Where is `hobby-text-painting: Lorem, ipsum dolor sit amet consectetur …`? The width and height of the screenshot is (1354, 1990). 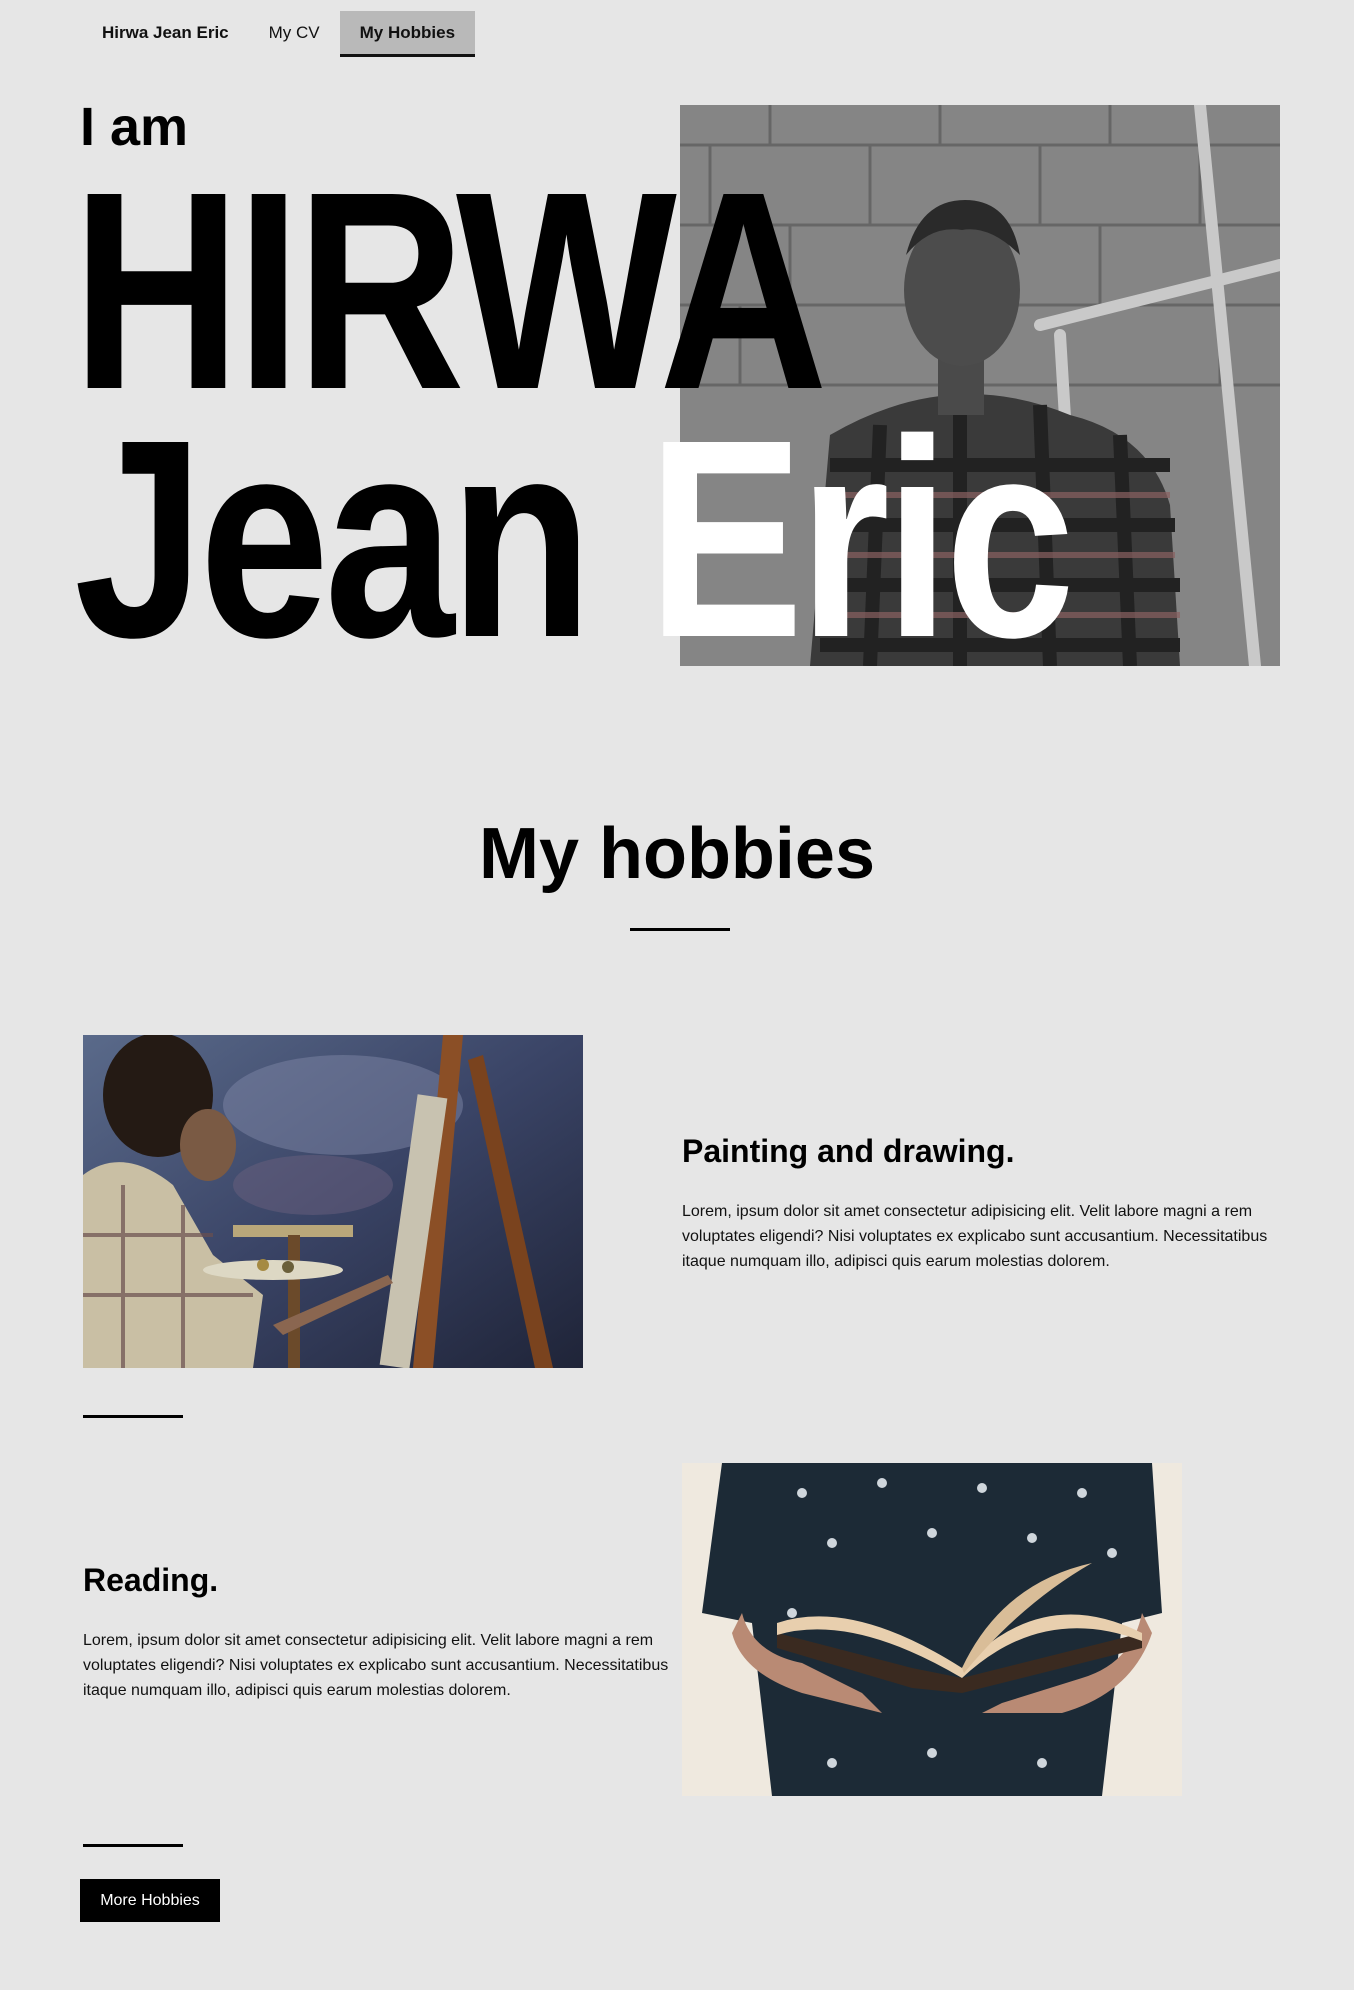 hobby-text-painting: Lorem, ipsum dolor sit amet consectetur … is located at coordinates (975, 1236).